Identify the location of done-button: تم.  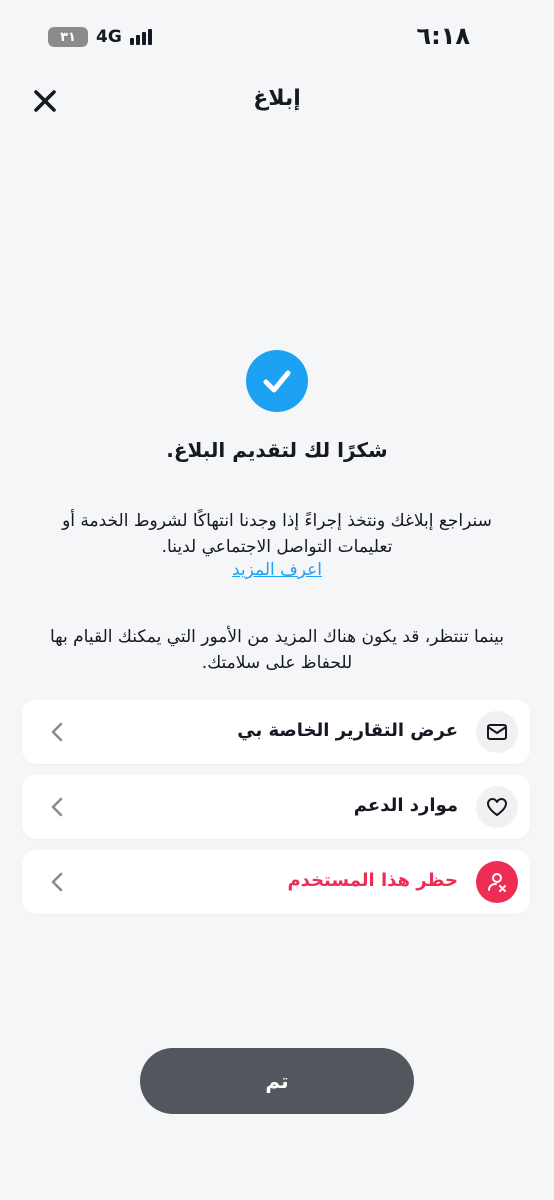
(277, 1081).